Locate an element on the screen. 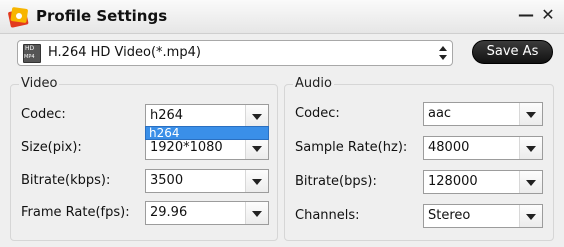 This screenshot has width=564, height=247. close-icon: ✕ is located at coordinates (548, 15).